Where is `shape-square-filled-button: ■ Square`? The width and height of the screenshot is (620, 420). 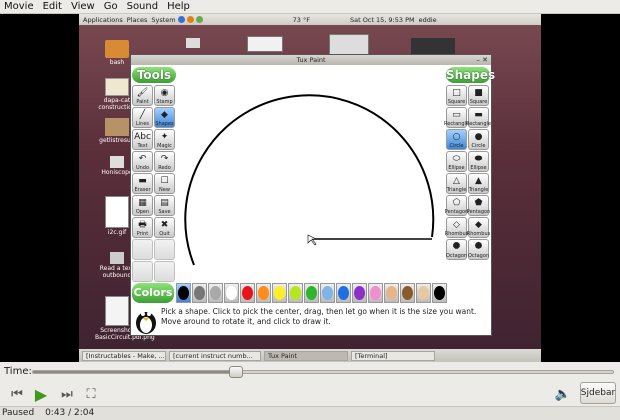
shape-square-filled-button: ■ Square is located at coordinates (478, 95).